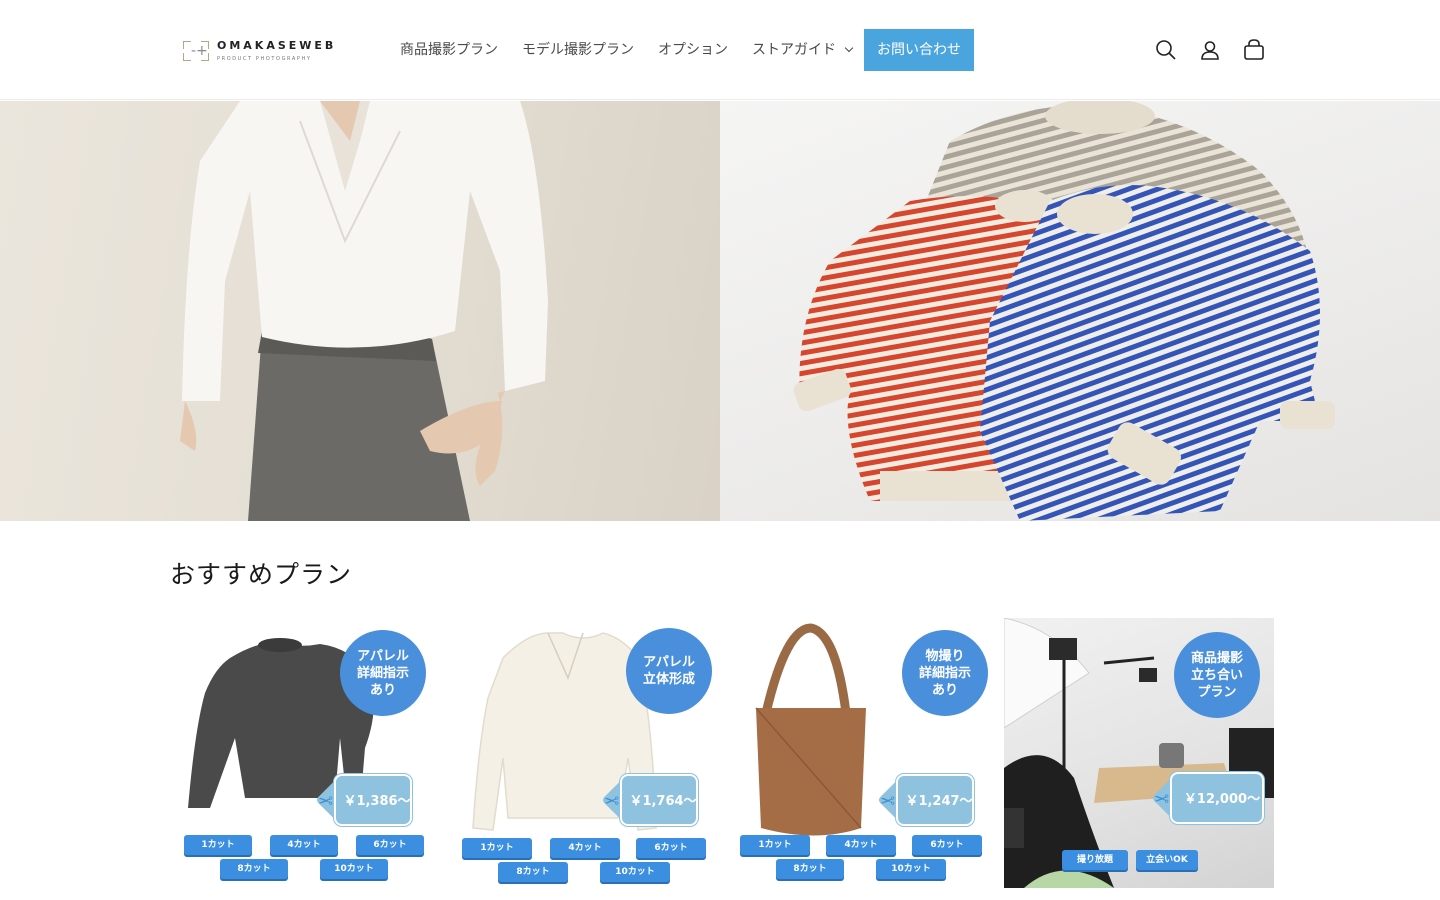  Describe the element at coordinates (794, 50) in the screenshot. I see `nav-item-store-guide-label: ストアガイド` at that location.